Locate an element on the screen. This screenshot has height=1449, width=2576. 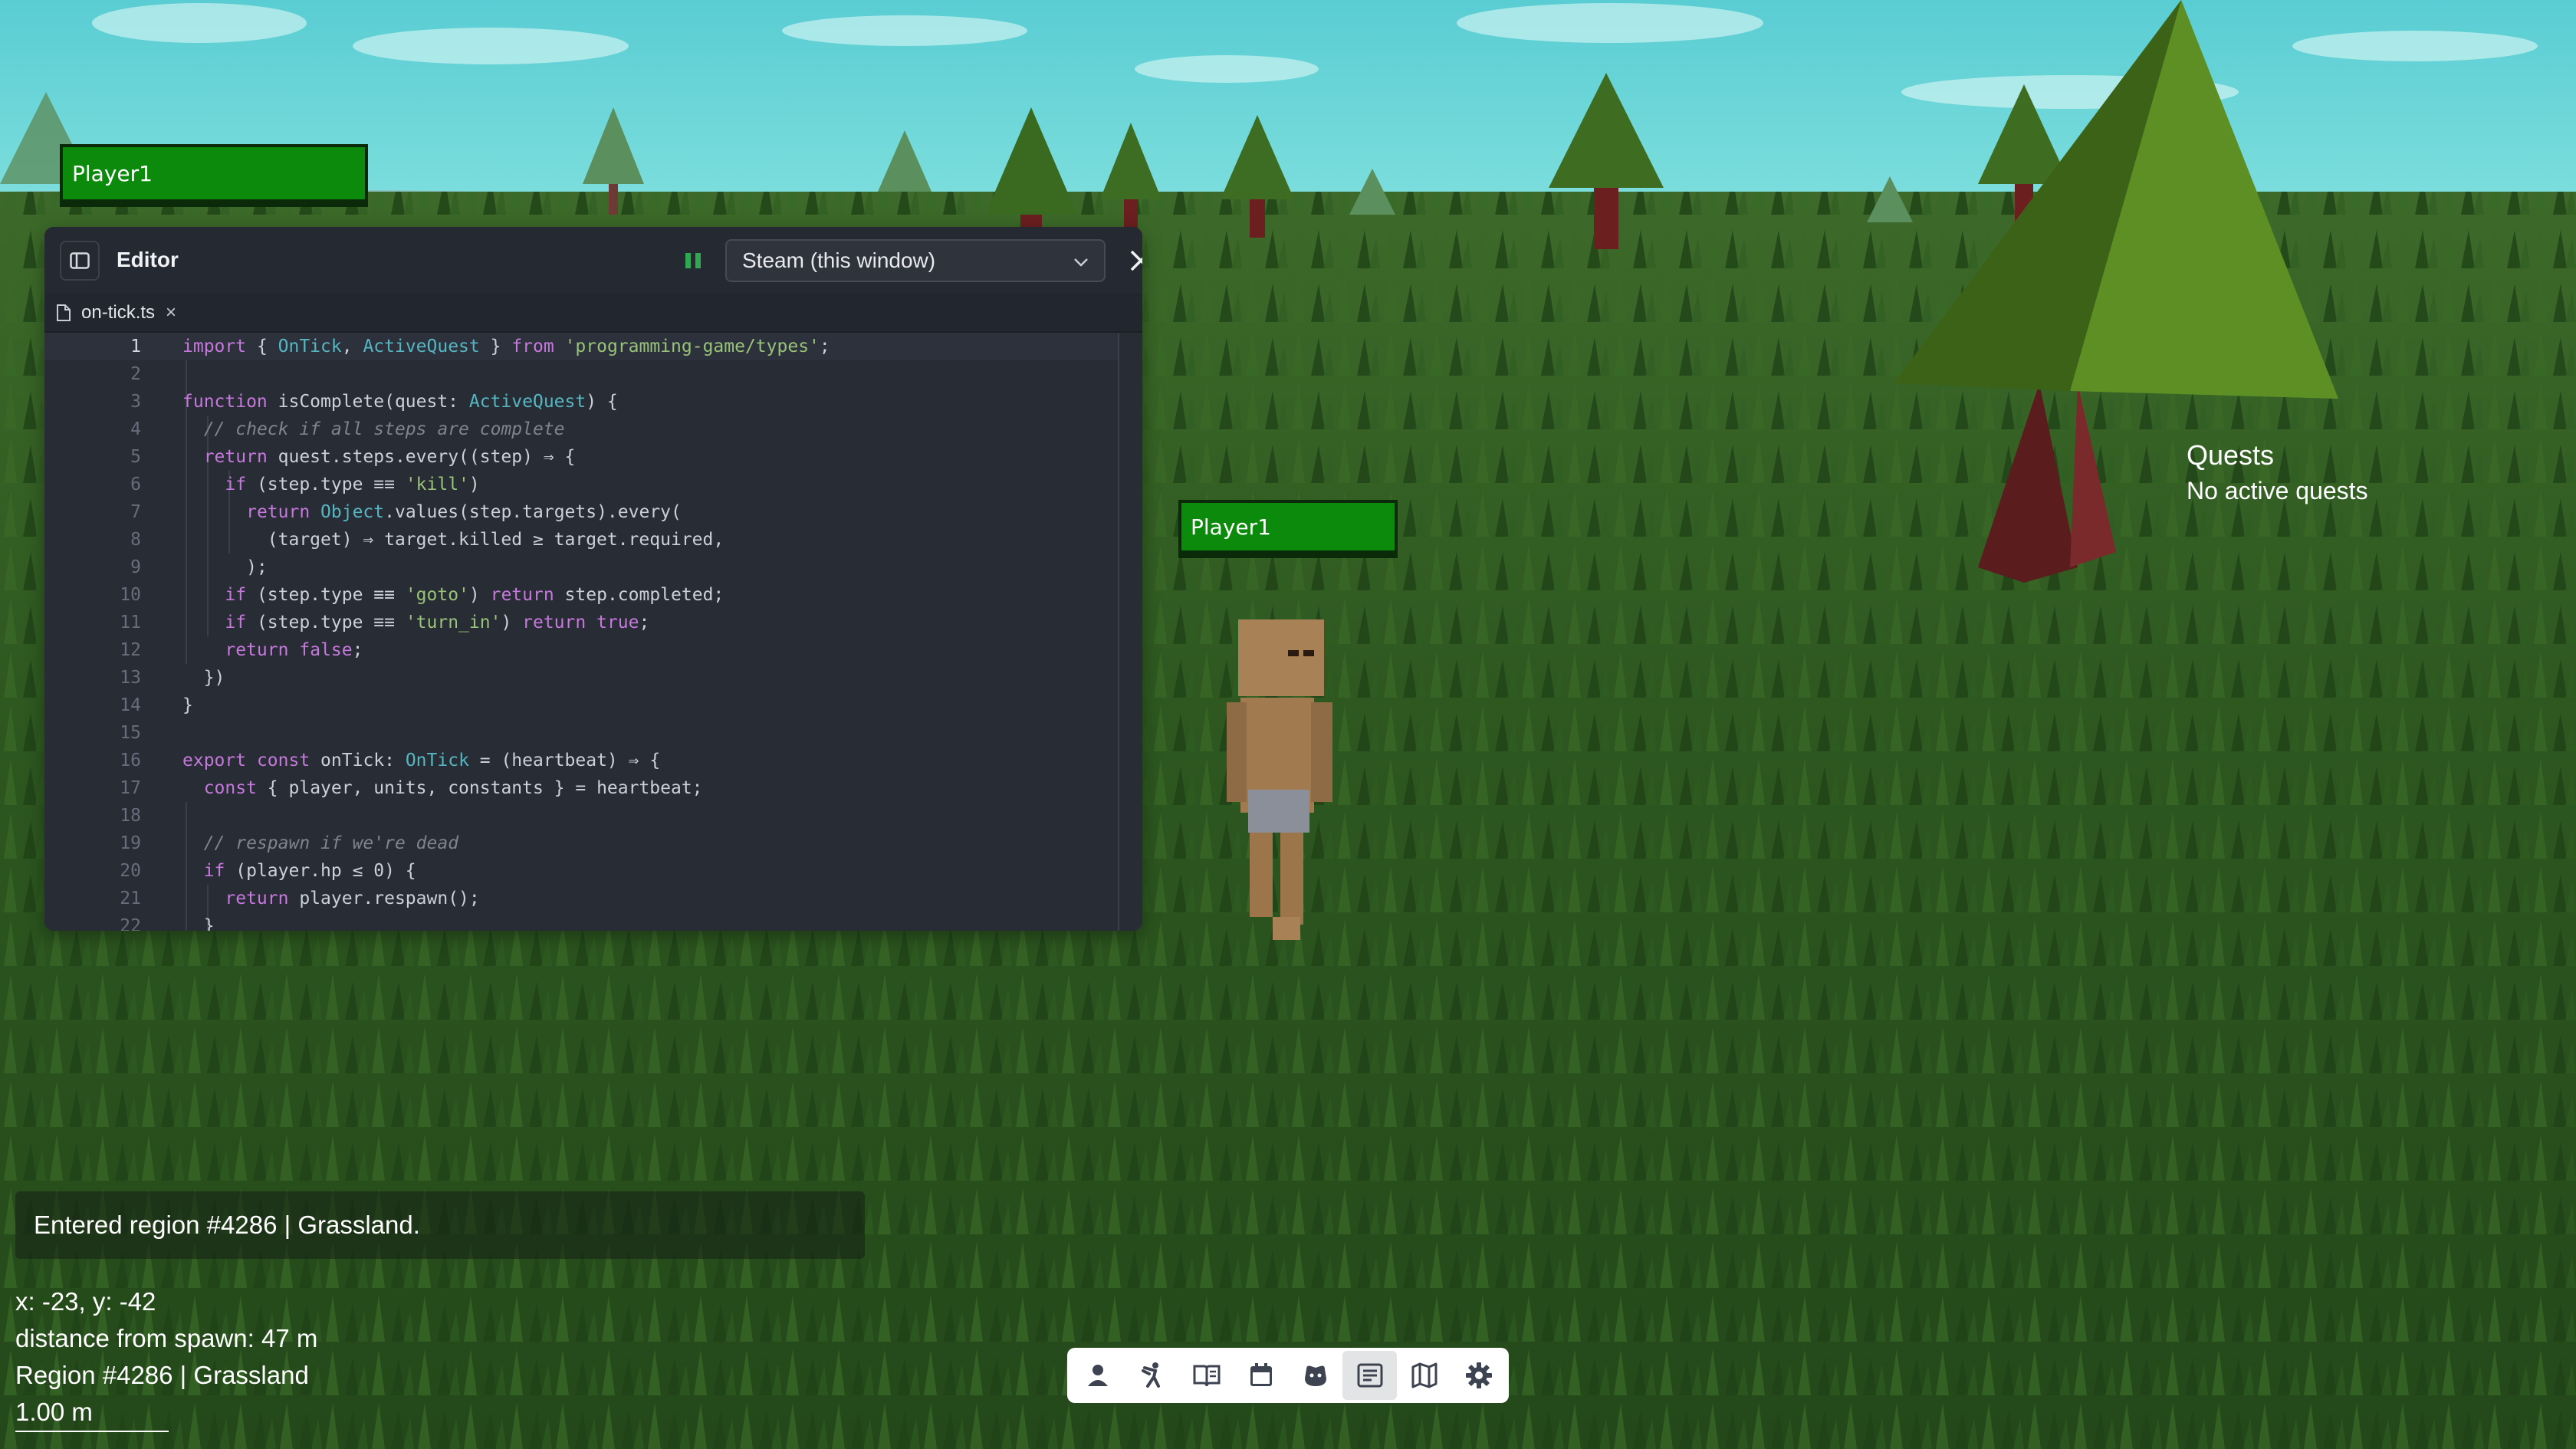
player-nameplate: Player1 is located at coordinates (214, 176).